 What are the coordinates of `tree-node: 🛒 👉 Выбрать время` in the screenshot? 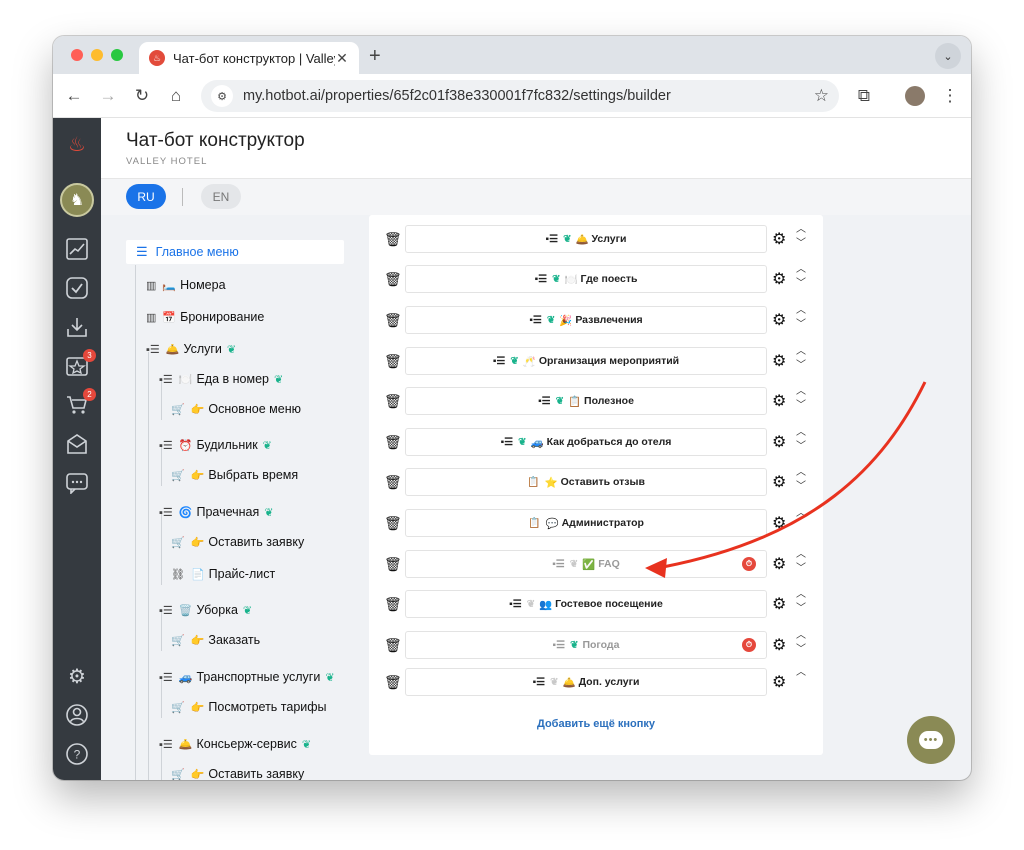 It's located at (234, 475).